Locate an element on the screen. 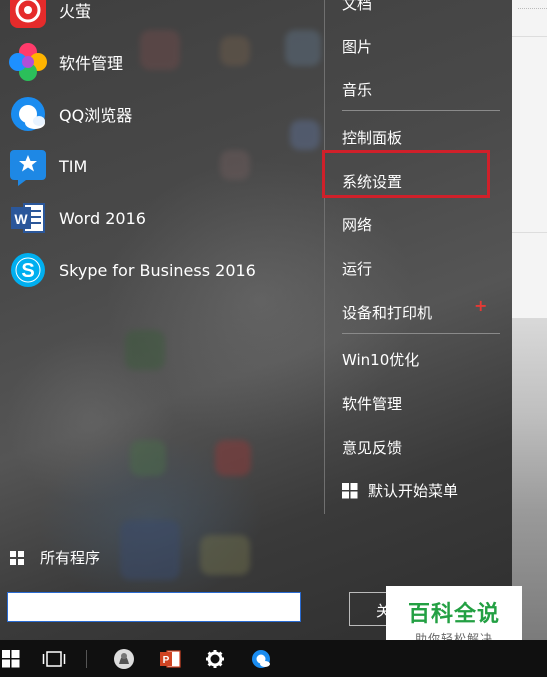  svg-text: P is located at coordinates (166, 660).